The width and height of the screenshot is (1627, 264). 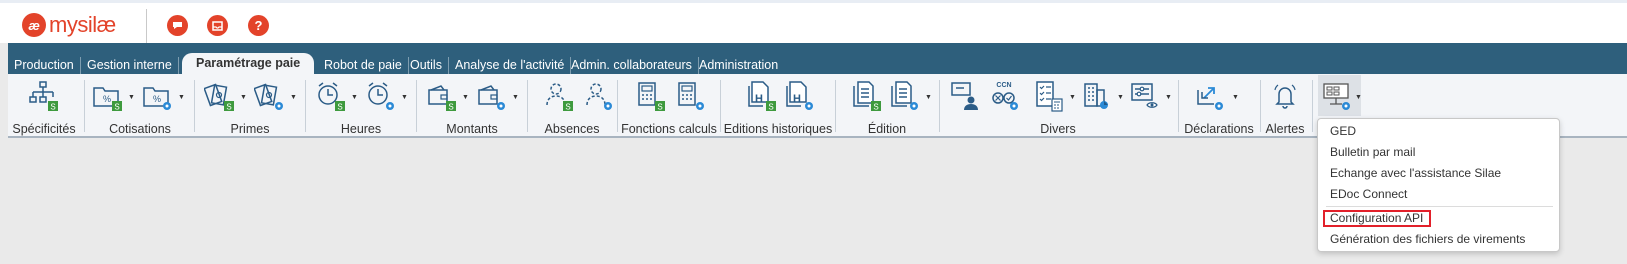 I want to click on group-heures: S ▼ ▼ Heures, so click(x=361, y=106).